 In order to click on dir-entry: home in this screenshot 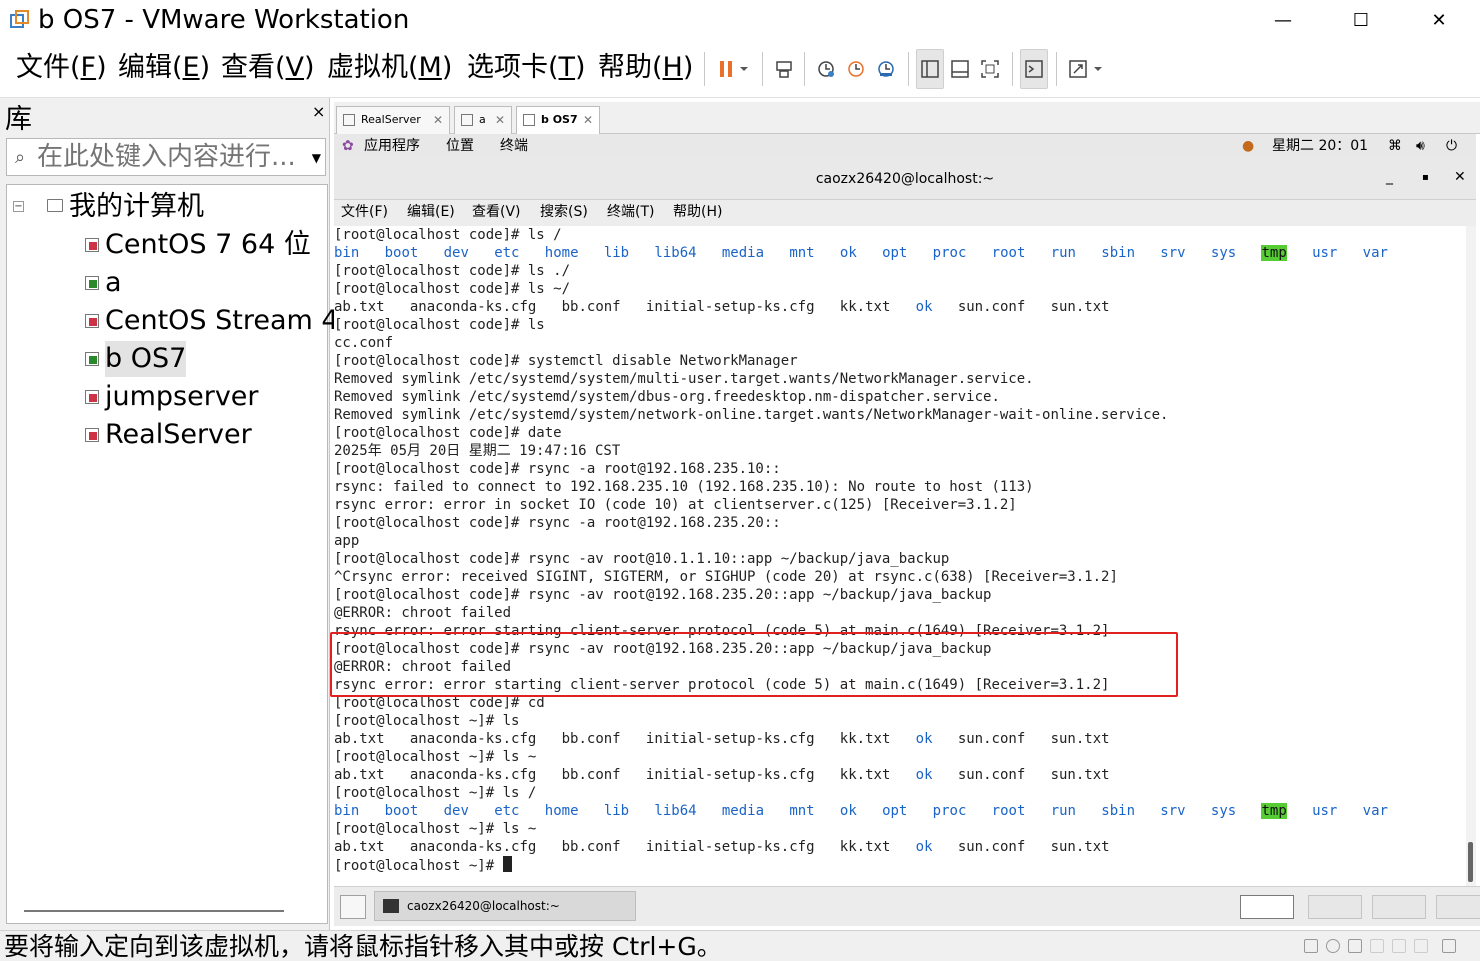, I will do `click(561, 253)`.